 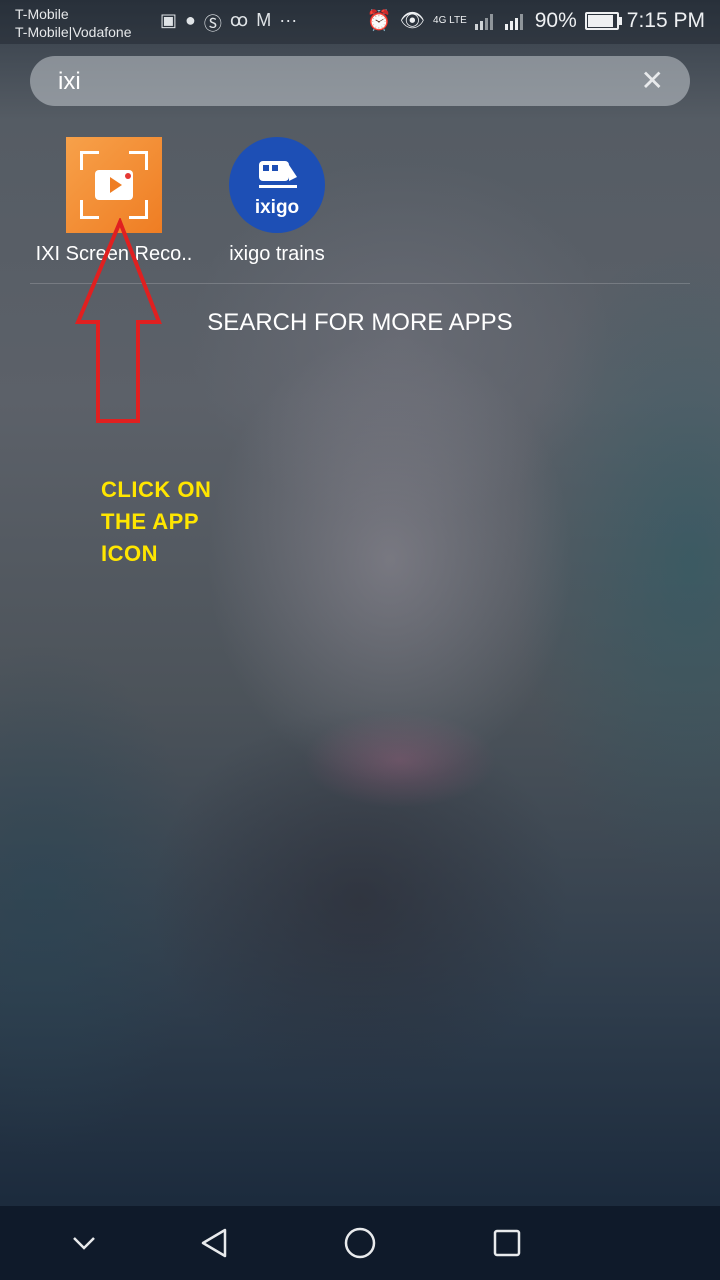 What do you see at coordinates (214, 1243) in the screenshot?
I see `back-icon` at bounding box center [214, 1243].